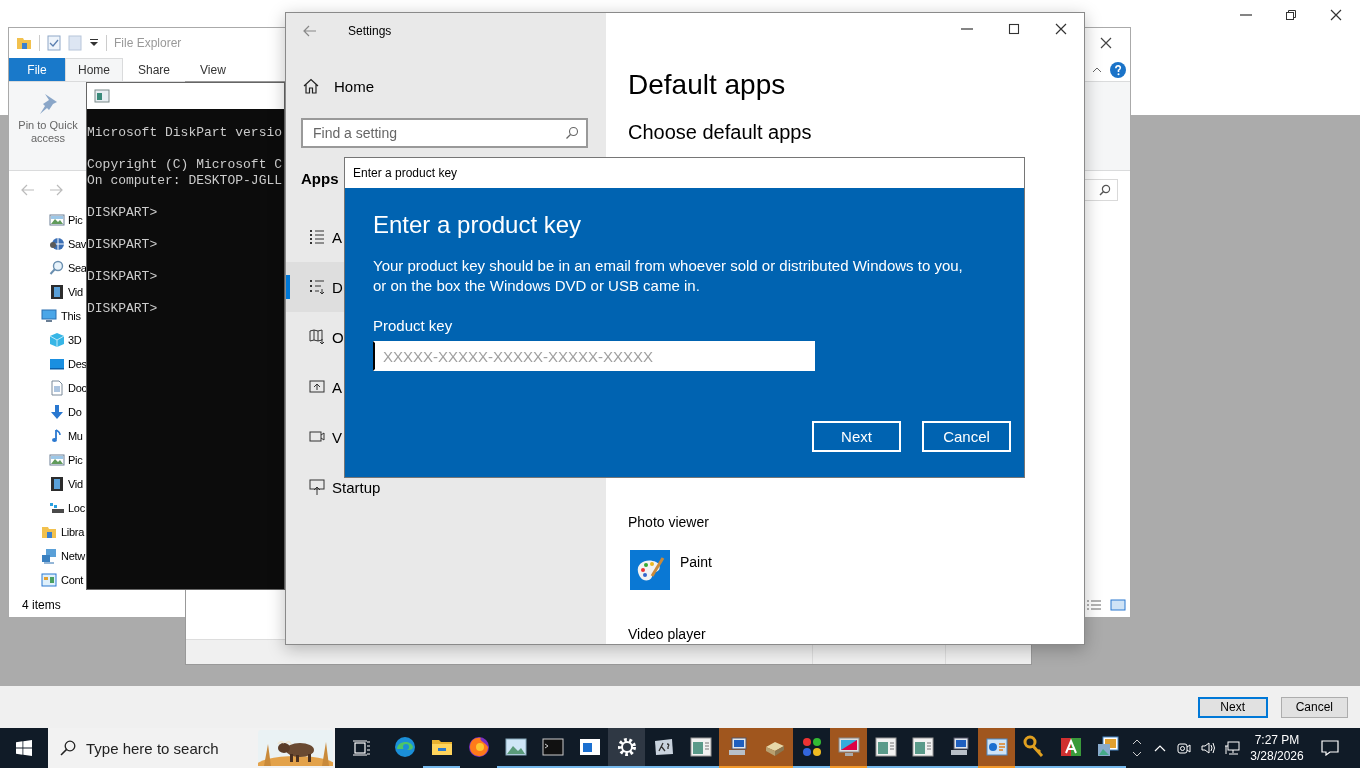 This screenshot has height=768, width=1360. Describe the element at coordinates (148, 43) in the screenshot. I see `window-title: File Explorer` at that location.